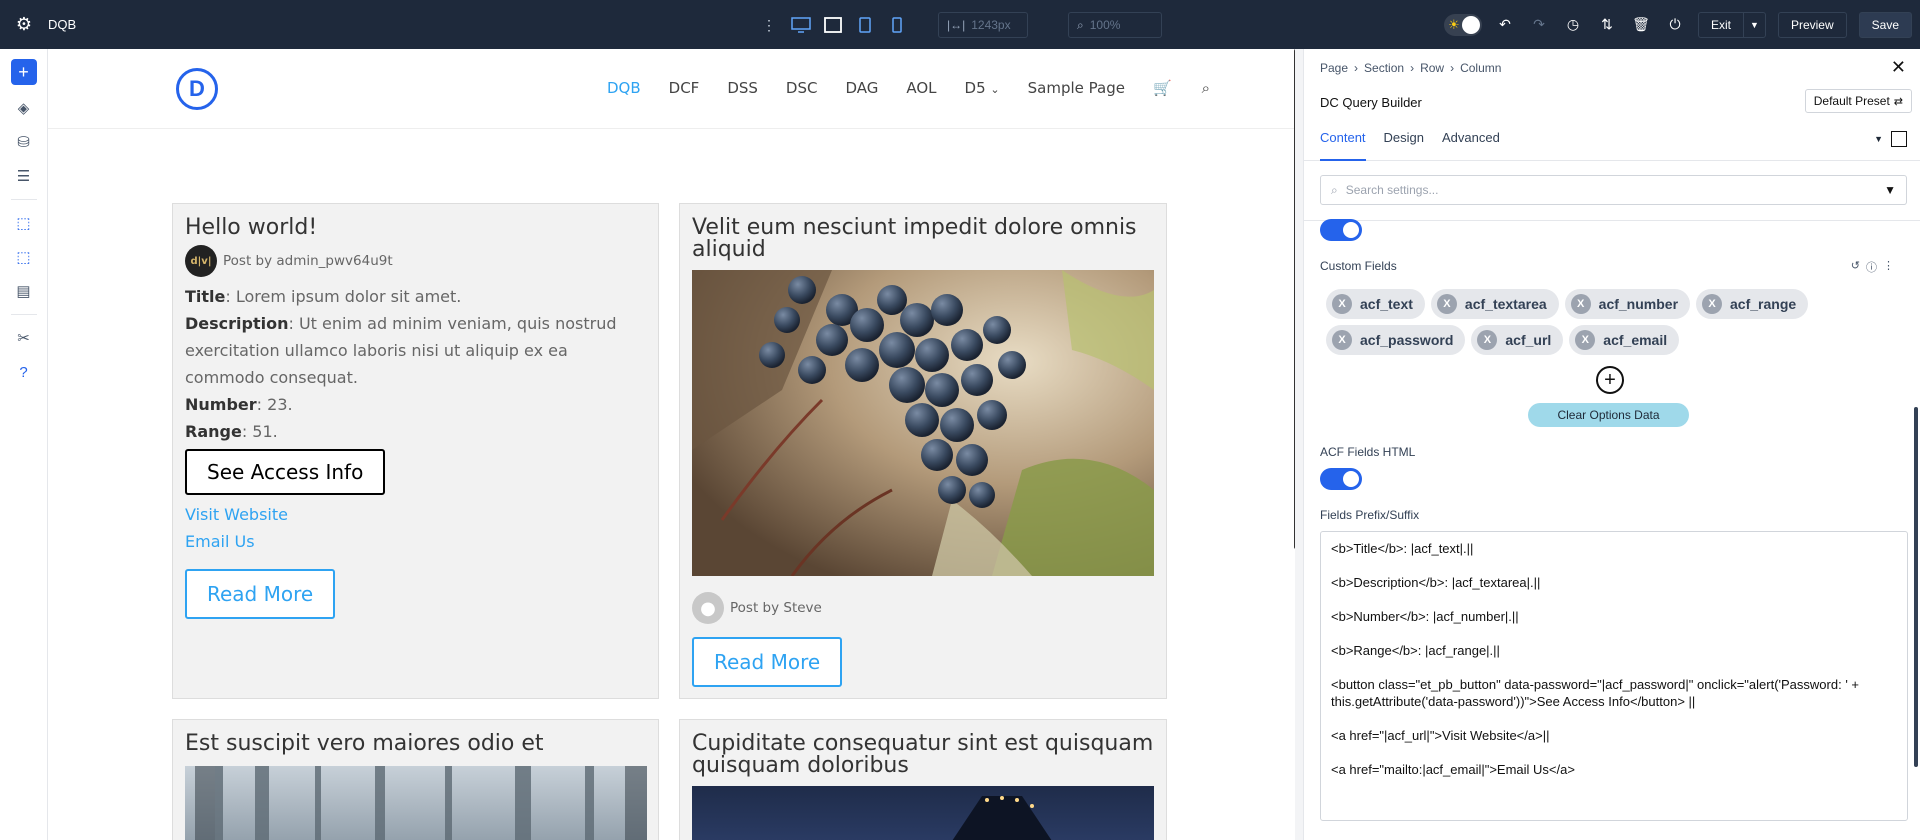  Describe the element at coordinates (769, 25) in the screenshot. I see `more-vertical-icon: ⋮` at that location.